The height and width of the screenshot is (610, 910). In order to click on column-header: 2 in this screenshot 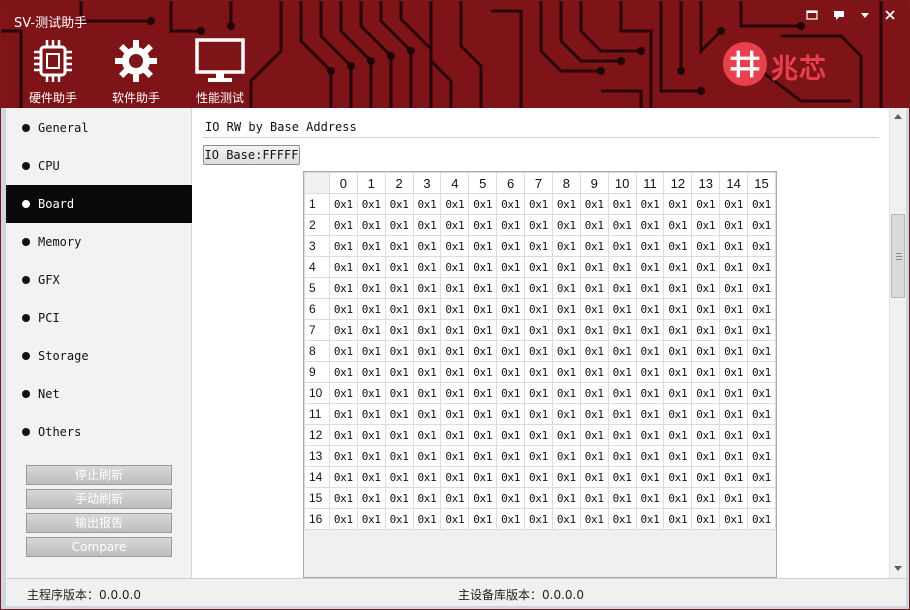, I will do `click(399, 183)`.